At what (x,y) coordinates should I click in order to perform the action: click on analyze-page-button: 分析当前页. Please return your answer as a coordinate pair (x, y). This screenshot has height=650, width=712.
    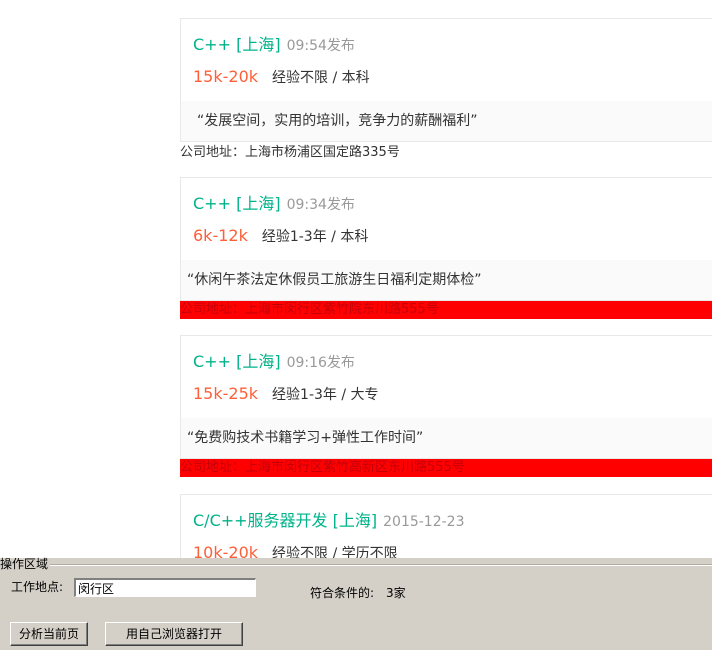
    Looking at the image, I should click on (49, 634).